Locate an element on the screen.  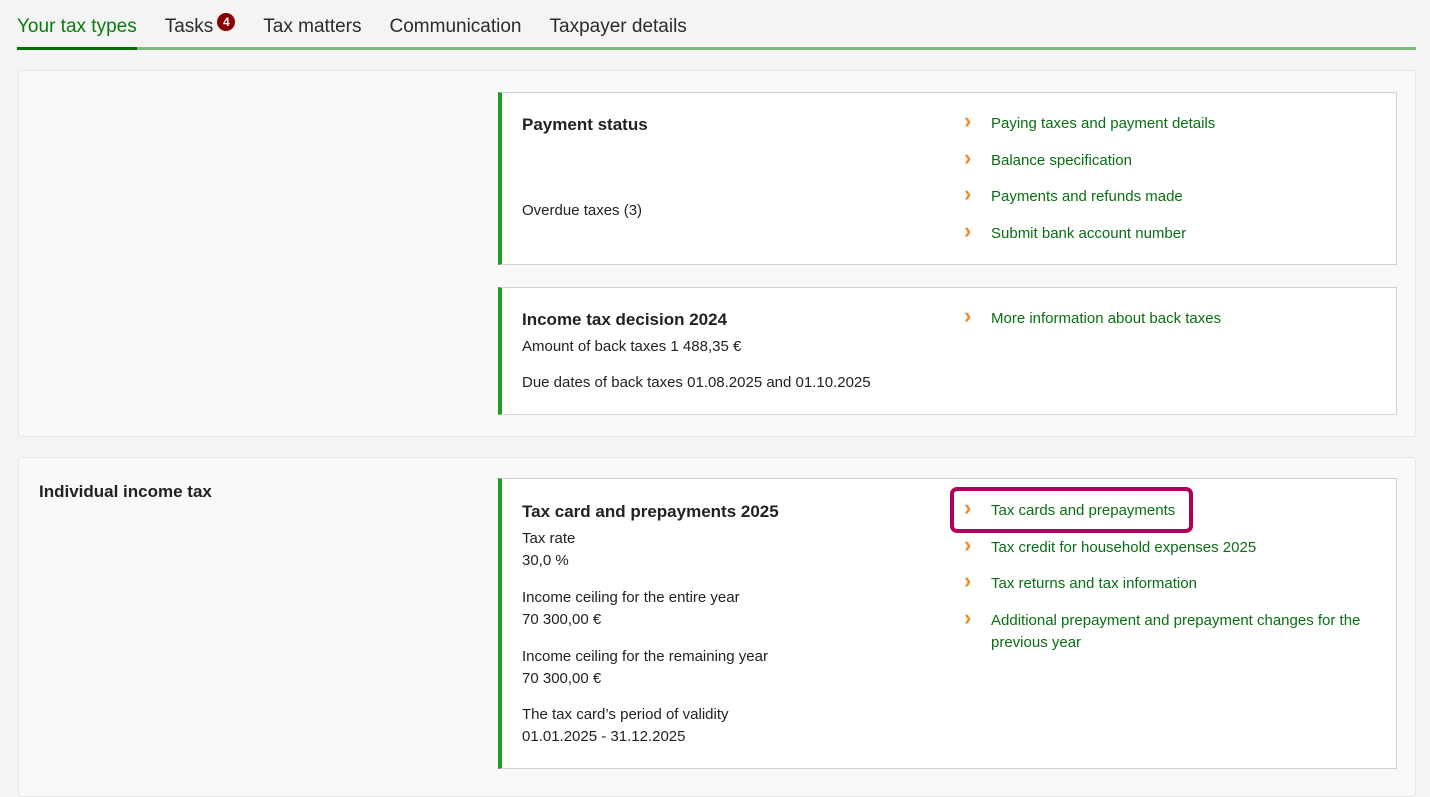
card-title: Payment status is located at coordinates (585, 124).